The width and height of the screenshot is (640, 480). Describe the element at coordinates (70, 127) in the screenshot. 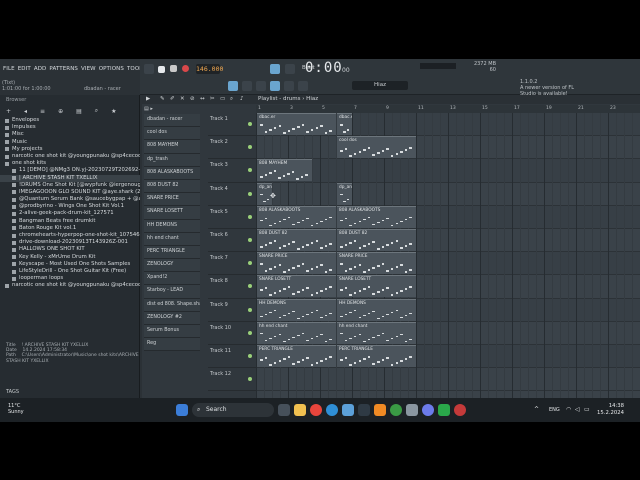

I see `browser-item: Impulses` at that location.